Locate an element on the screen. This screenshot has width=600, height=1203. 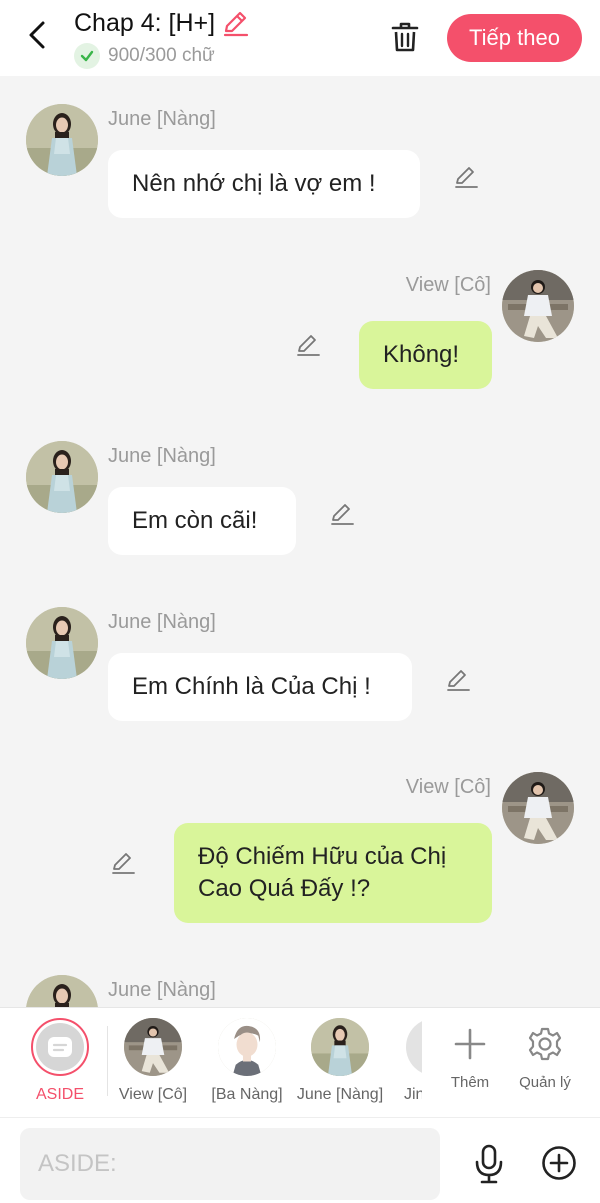
plus-icon is located at coordinates (470, 1044).